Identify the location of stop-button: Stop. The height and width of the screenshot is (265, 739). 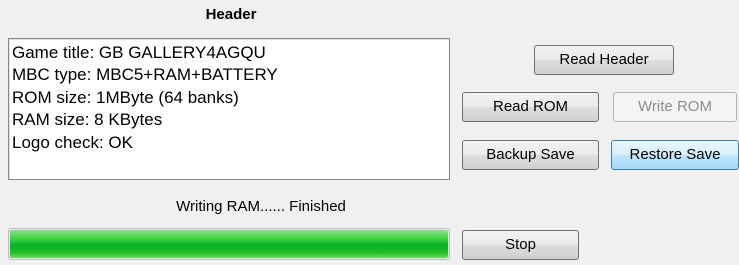
(520, 245).